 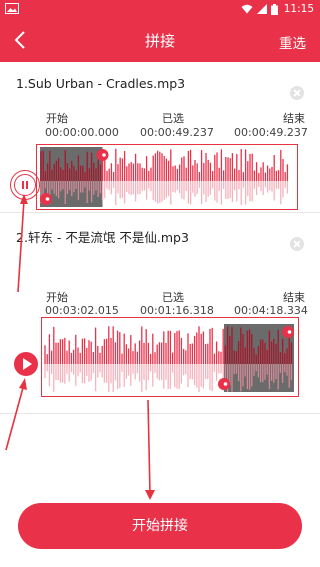 What do you see at coordinates (247, 9) in the screenshot?
I see `wifi-icon` at bounding box center [247, 9].